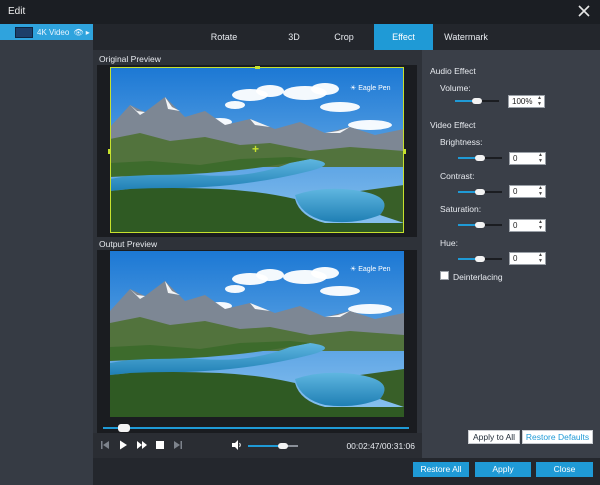 This screenshot has width=600, height=485. I want to click on tab-3d: 3D, so click(294, 37).